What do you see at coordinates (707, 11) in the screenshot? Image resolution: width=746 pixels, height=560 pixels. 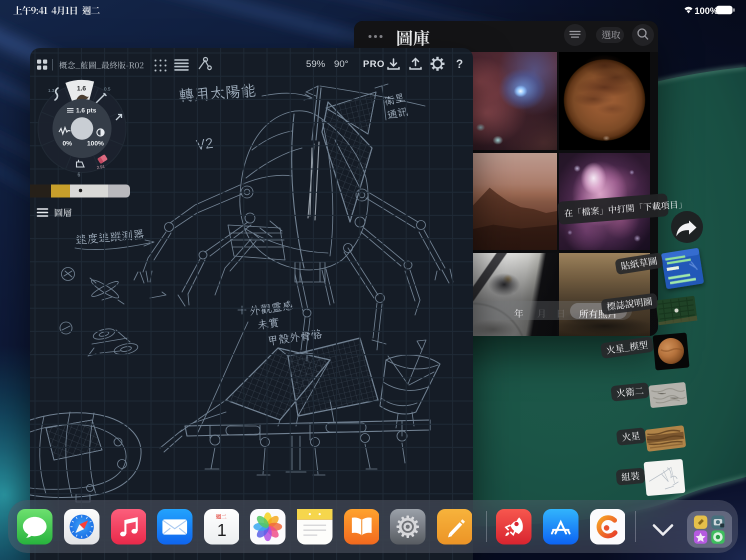 I see `svg-text: 100%` at bounding box center [707, 11].